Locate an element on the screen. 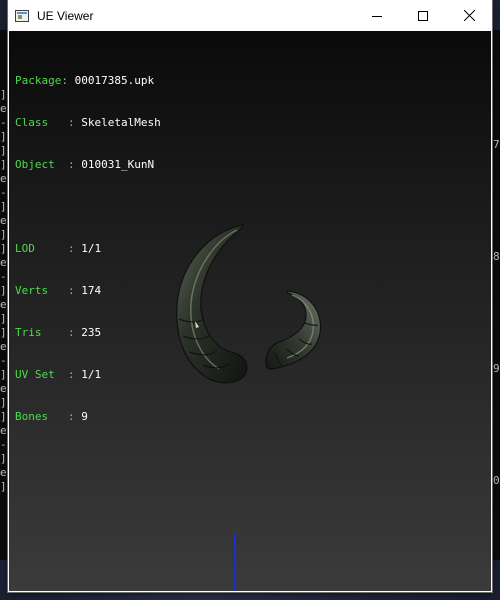 This screenshot has height=600, width=500. maximize-button is located at coordinates (423, 15).